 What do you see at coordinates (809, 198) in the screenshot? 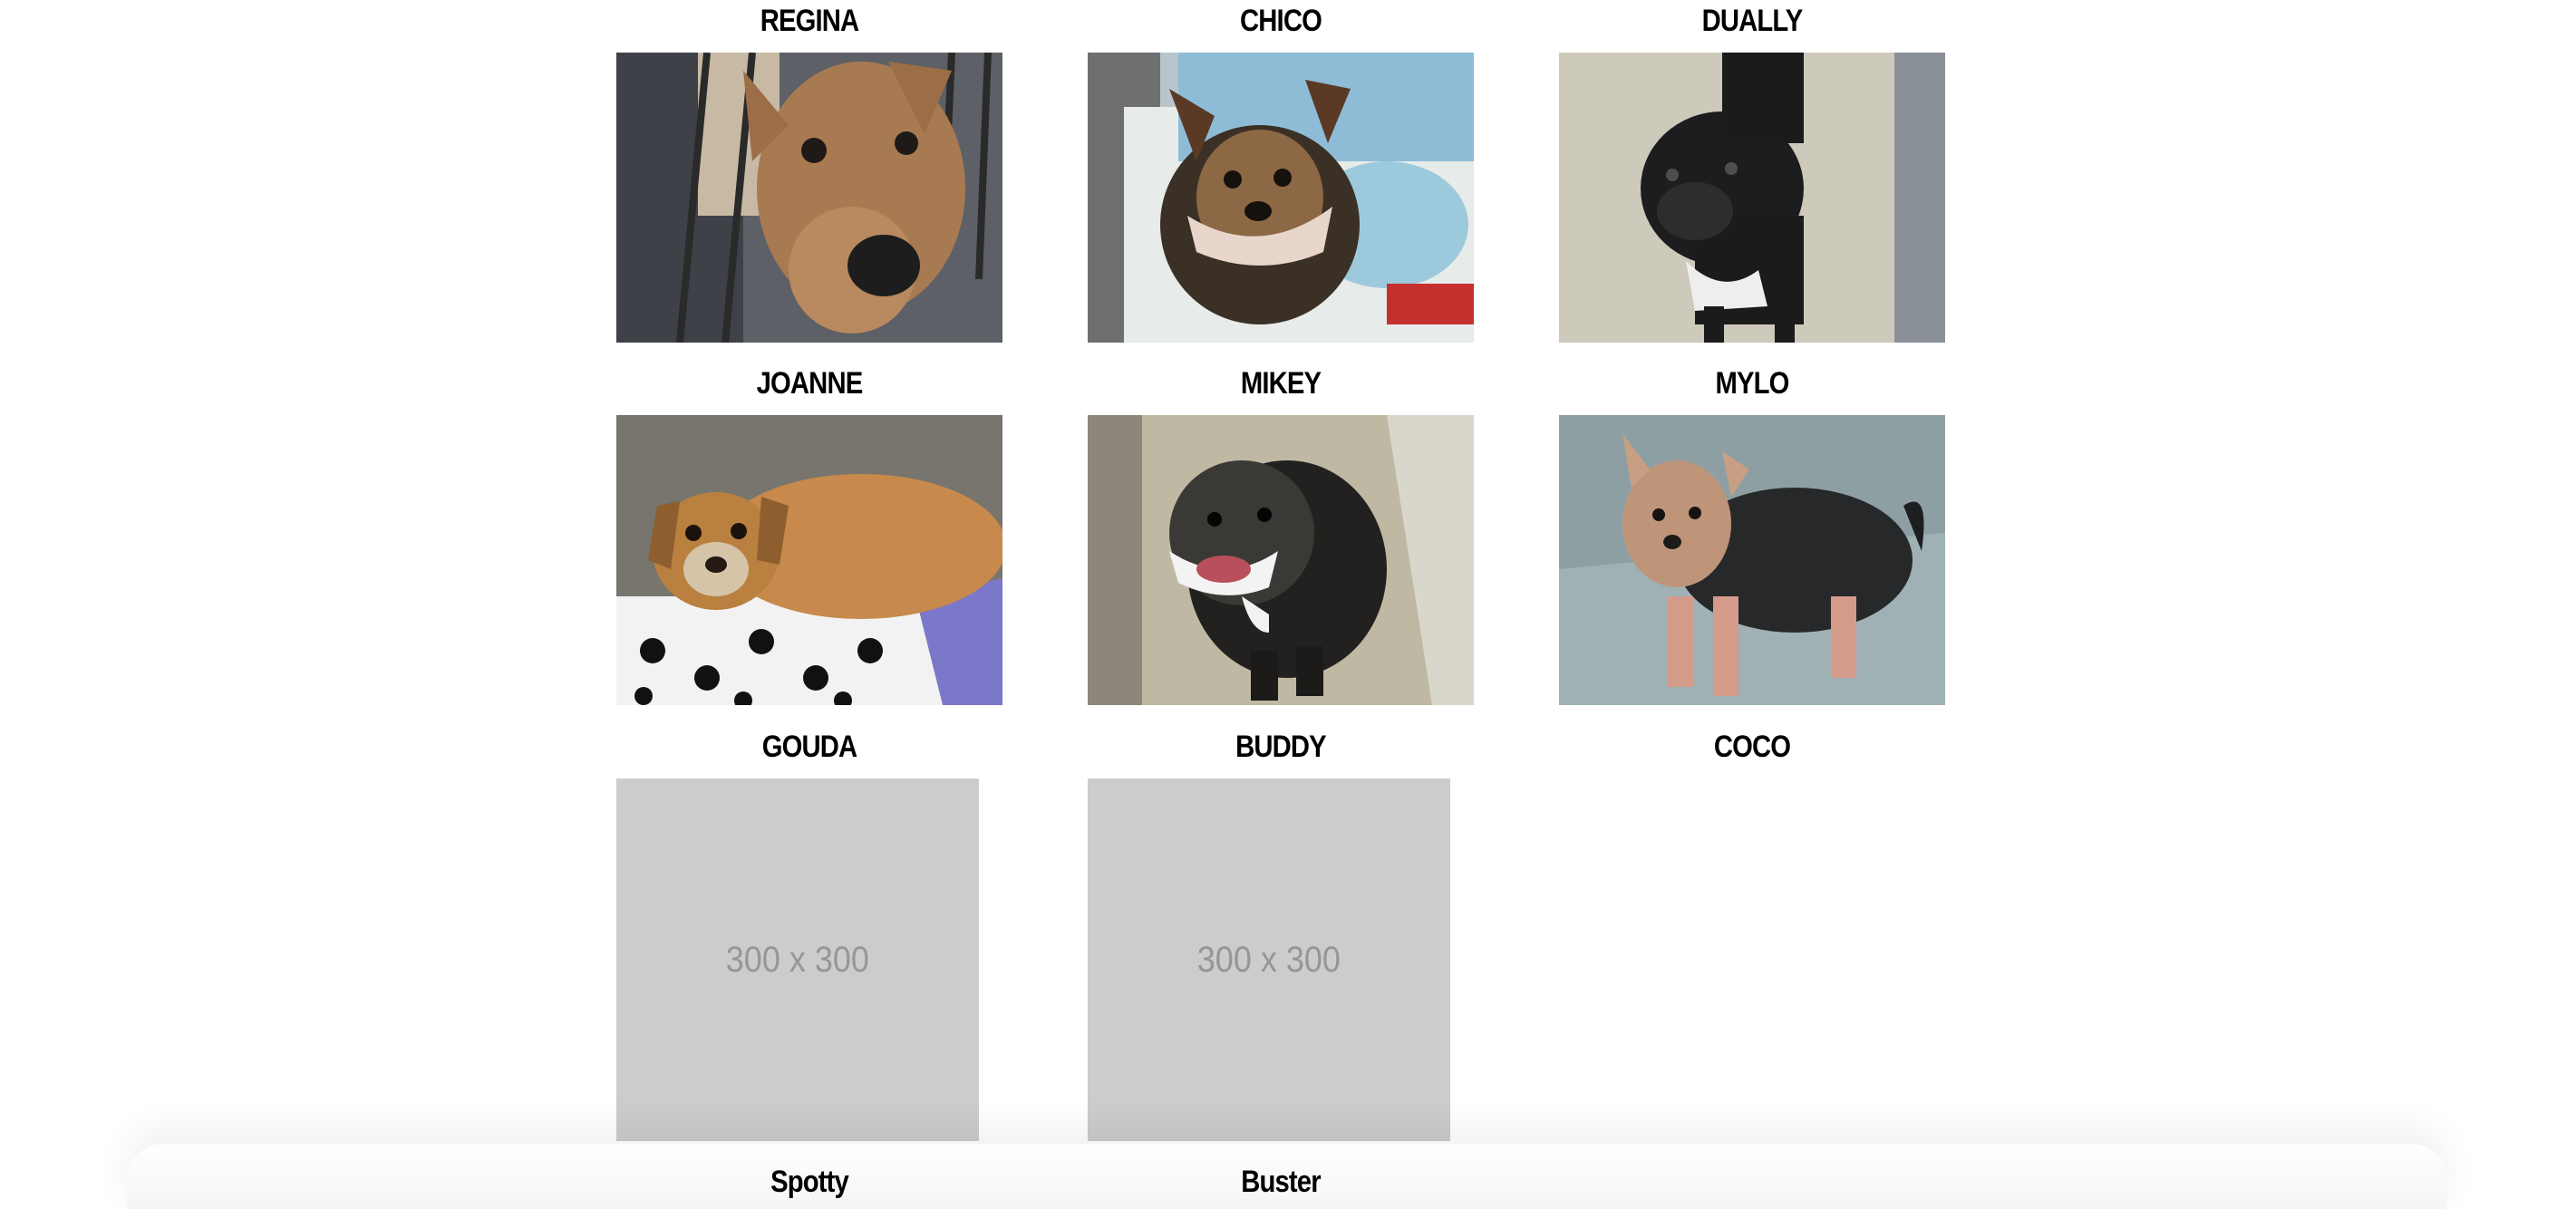
I see `tan-dog-photo` at bounding box center [809, 198].